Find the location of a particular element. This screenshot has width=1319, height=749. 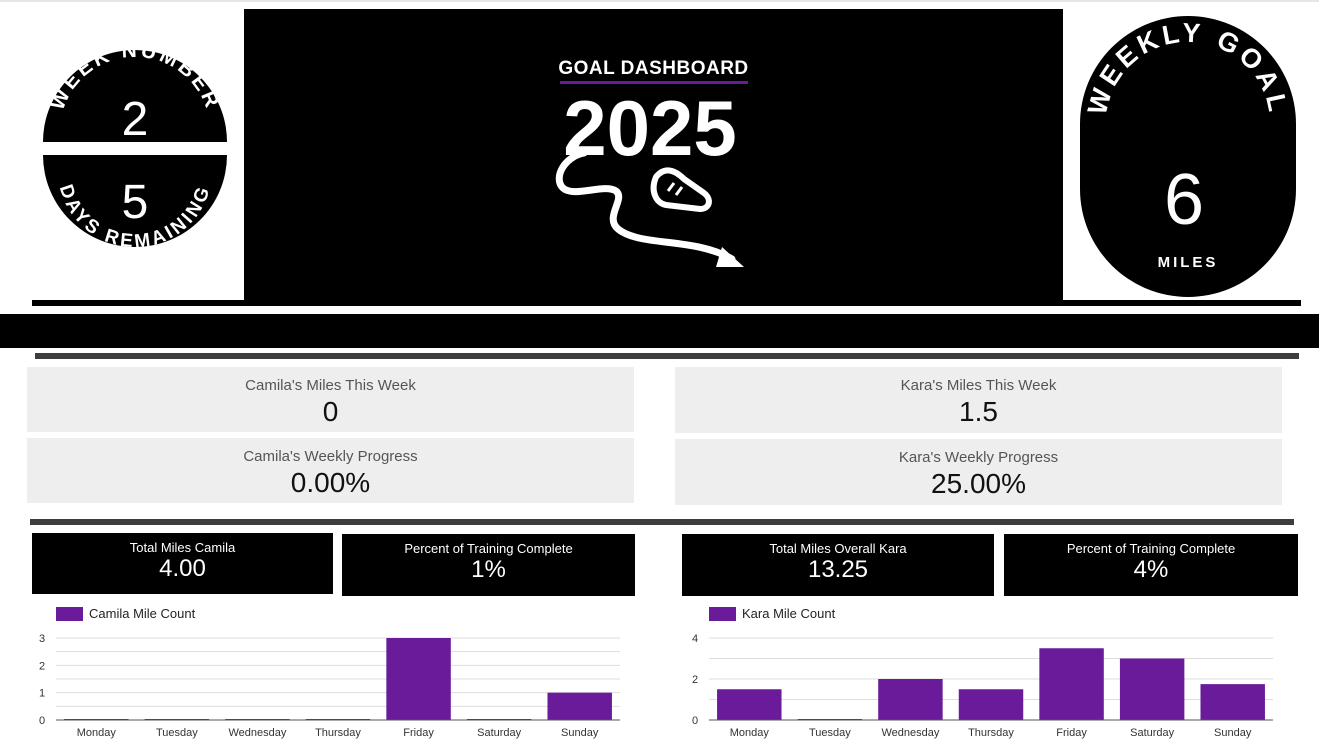

legend-label: Kara Mile Count is located at coordinates (789, 613).